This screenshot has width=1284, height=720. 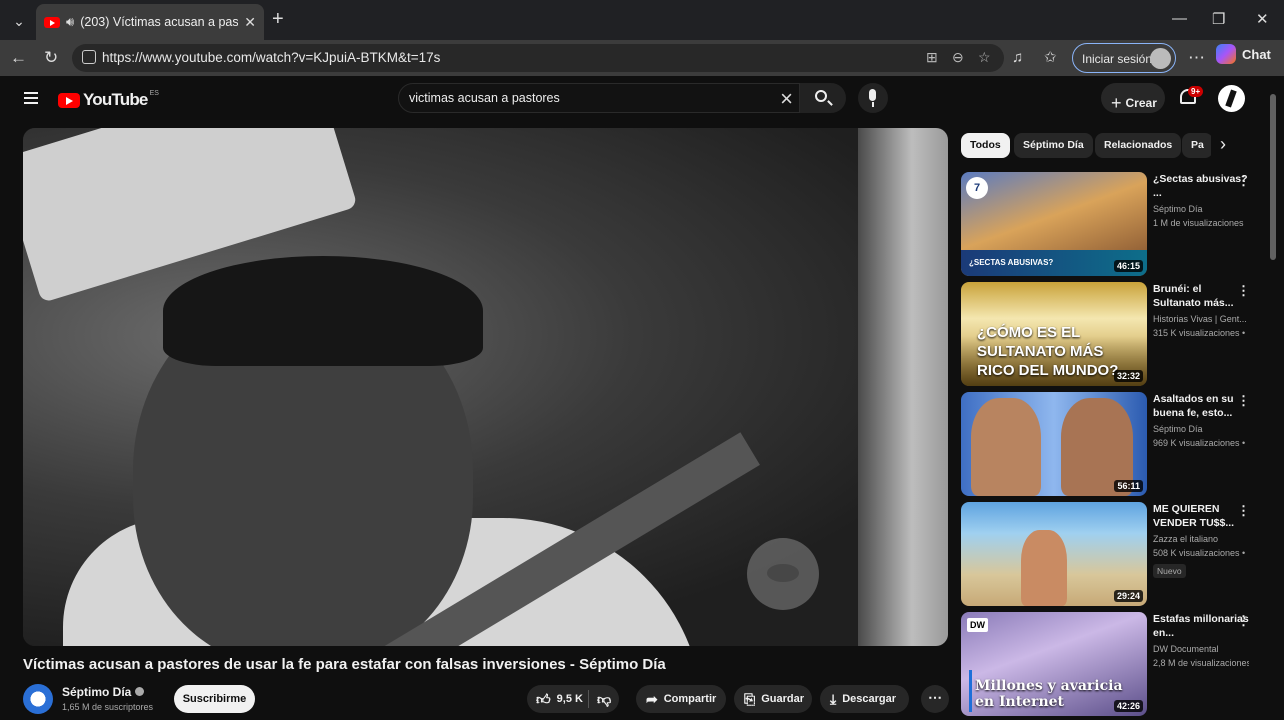 What do you see at coordinates (873, 98) in the screenshot?
I see `voice-search-icon` at bounding box center [873, 98].